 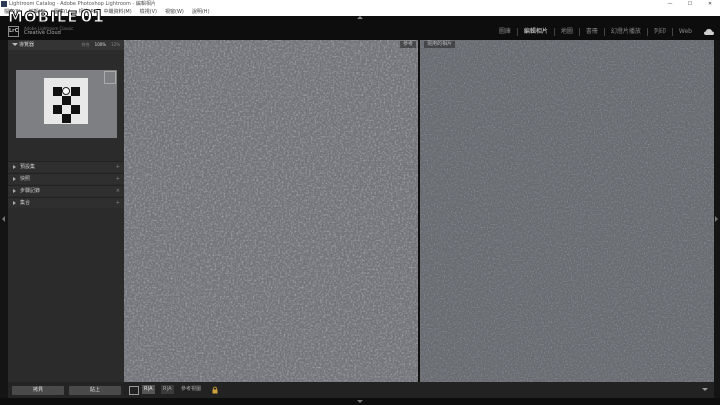 I want to click on panel-snapshots-label: 快照, so click(x=25, y=179).